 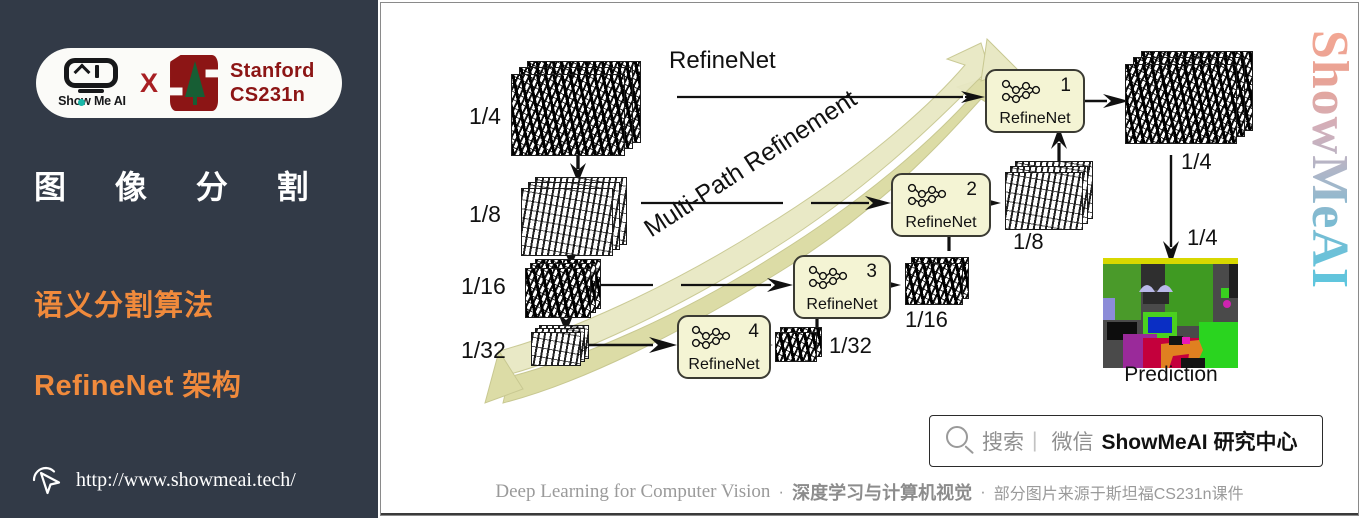 What do you see at coordinates (1202, 237) in the screenshot?
I see `final-upsample-label: 1/4` at bounding box center [1202, 237].